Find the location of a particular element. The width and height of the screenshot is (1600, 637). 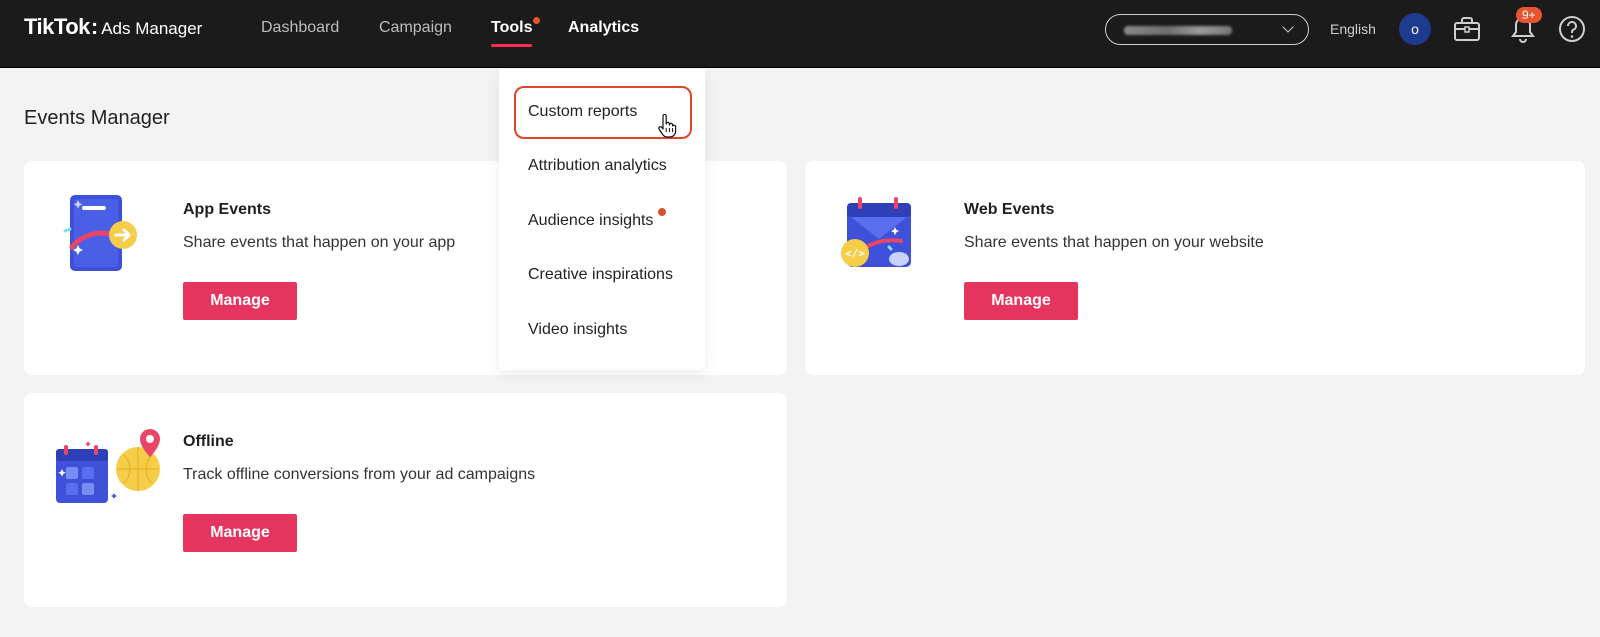

avatar: o is located at coordinates (1415, 29).